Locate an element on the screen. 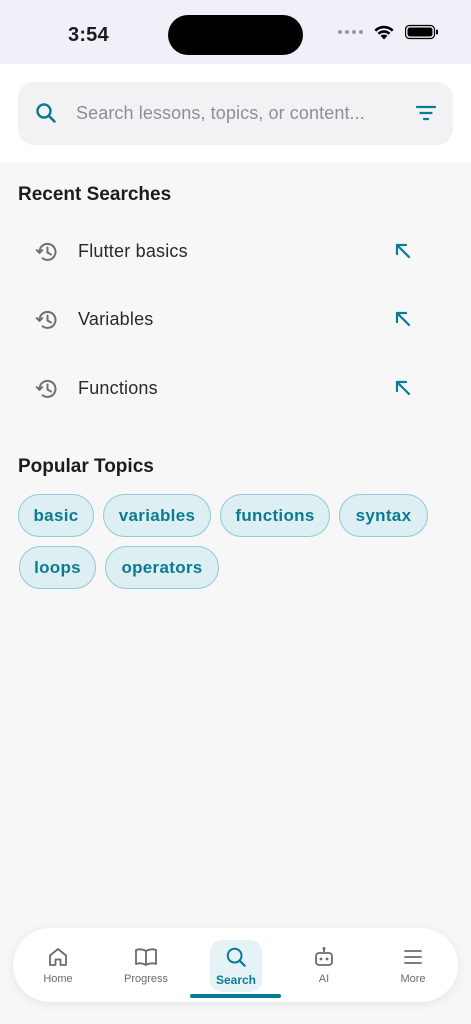 The width and height of the screenshot is (471, 1024). topic-chip-loops: loops is located at coordinates (57, 567).